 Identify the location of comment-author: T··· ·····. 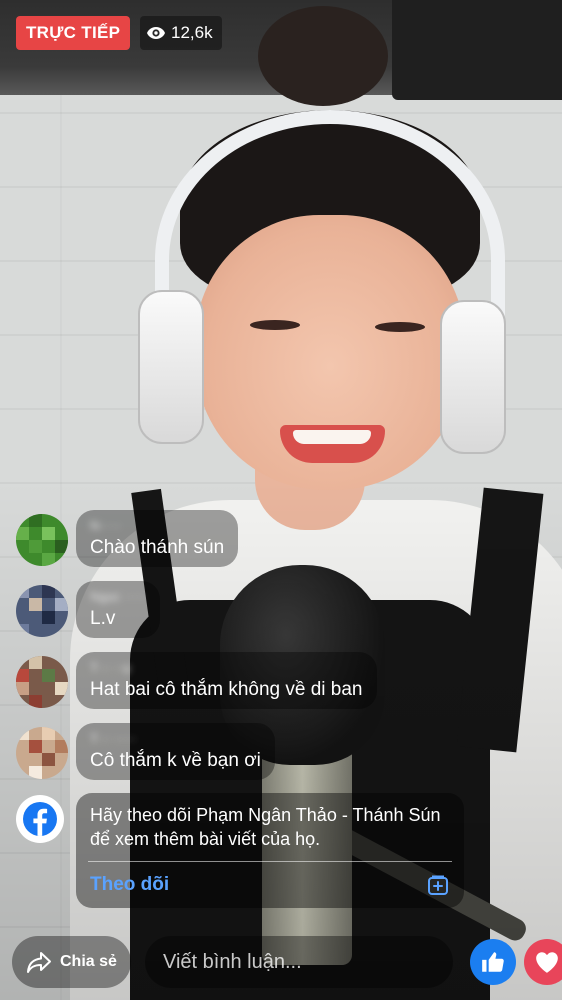
(175, 739).